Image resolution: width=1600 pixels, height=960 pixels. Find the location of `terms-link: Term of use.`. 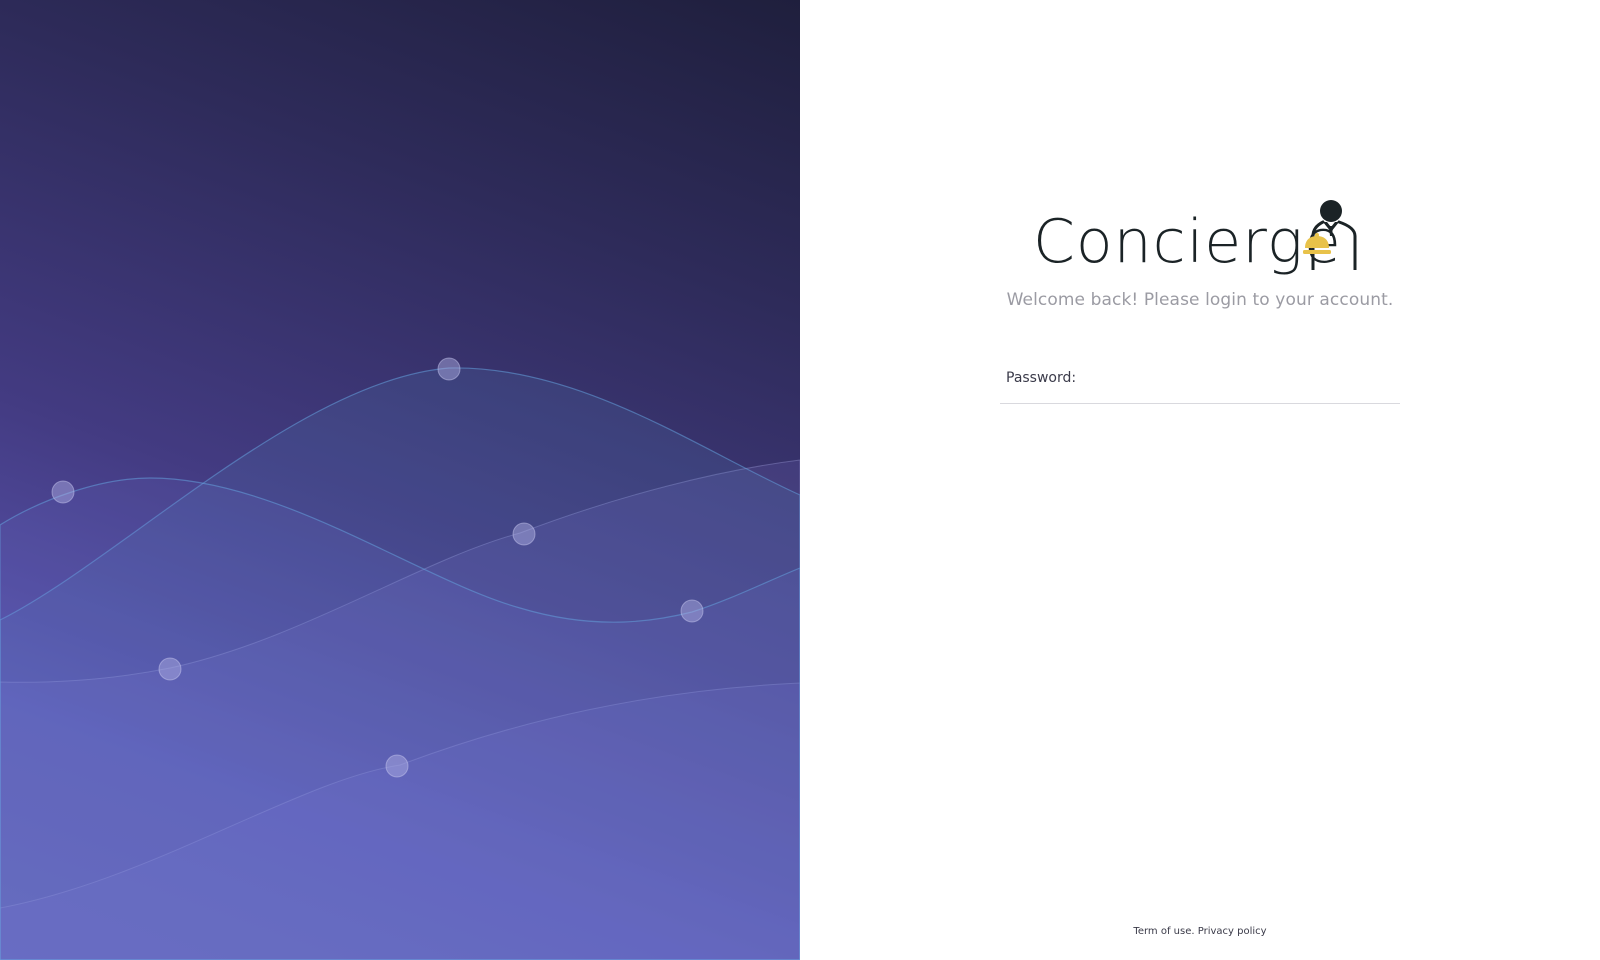

terms-link: Term of use. is located at coordinates (1163, 931).